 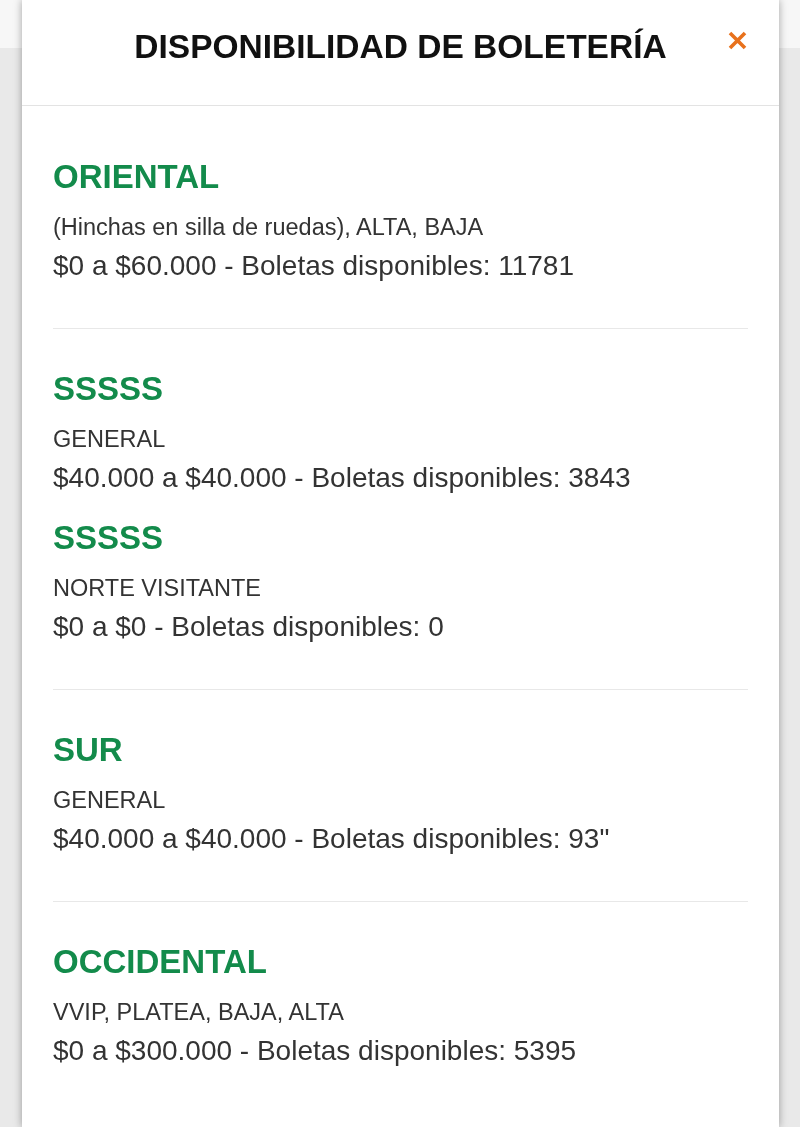 I want to click on section-heading: OCCIDENTAL, so click(x=160, y=962).